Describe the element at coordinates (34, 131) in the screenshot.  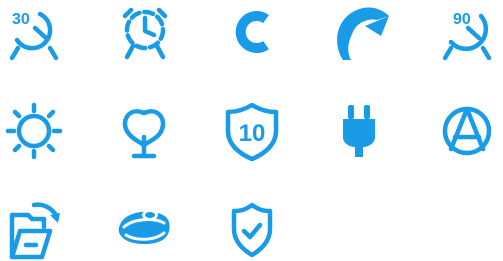
I see `sun-icon` at that location.